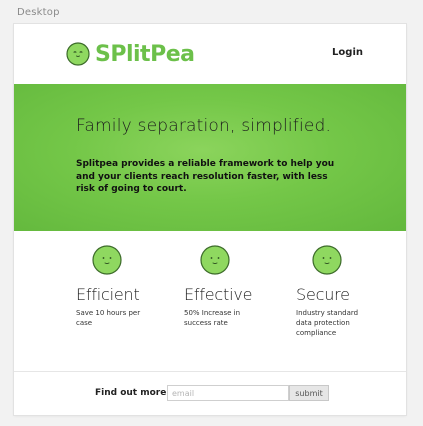  What do you see at coordinates (228, 393) in the screenshot?
I see `email-input` at bounding box center [228, 393].